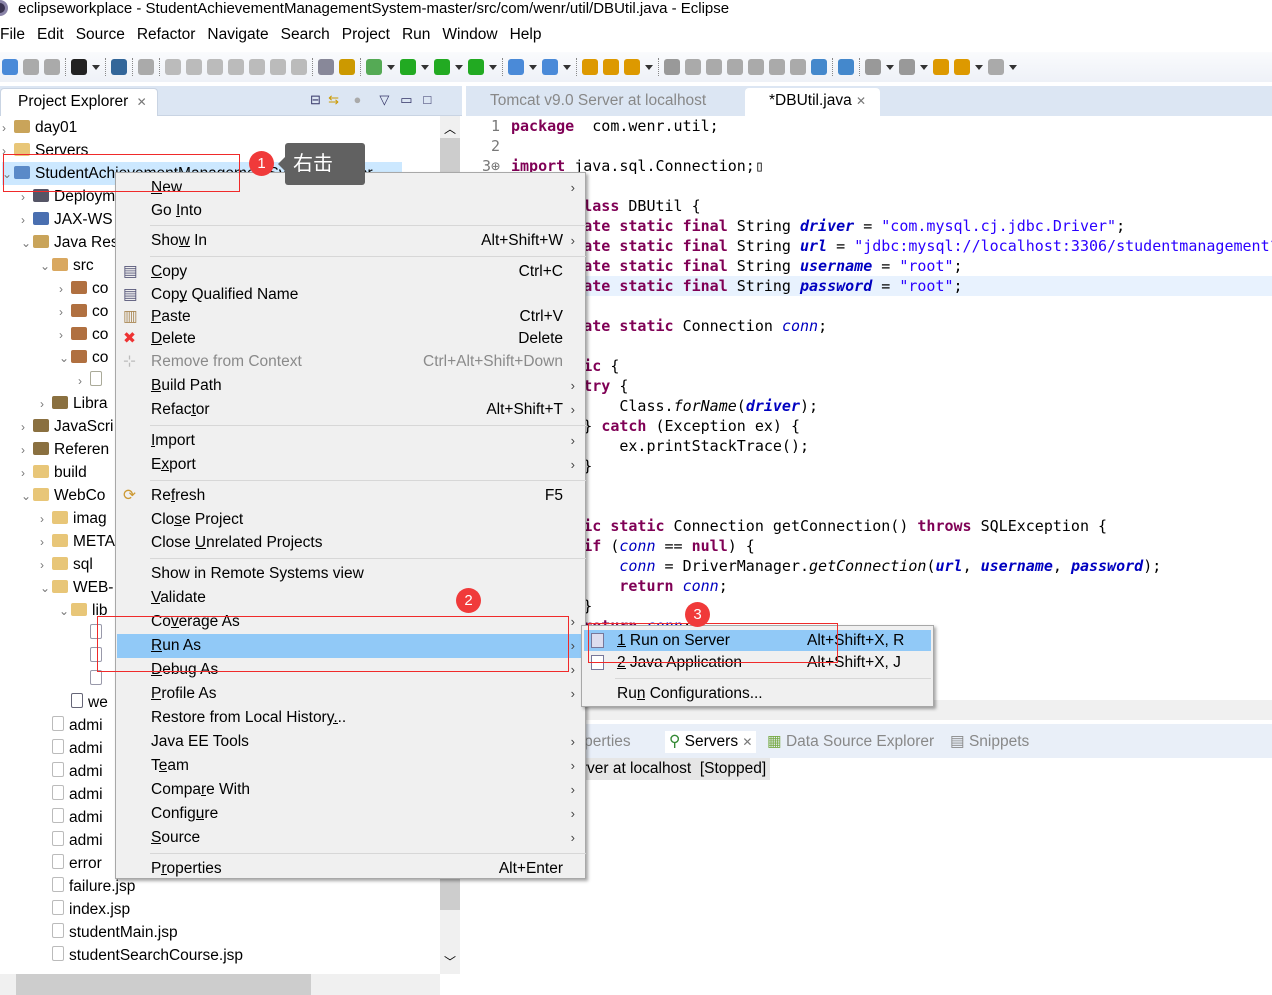 Image resolution: width=1272 pixels, height=995 pixels. I want to click on tree-horizontal-scrollbar, so click(220, 984).